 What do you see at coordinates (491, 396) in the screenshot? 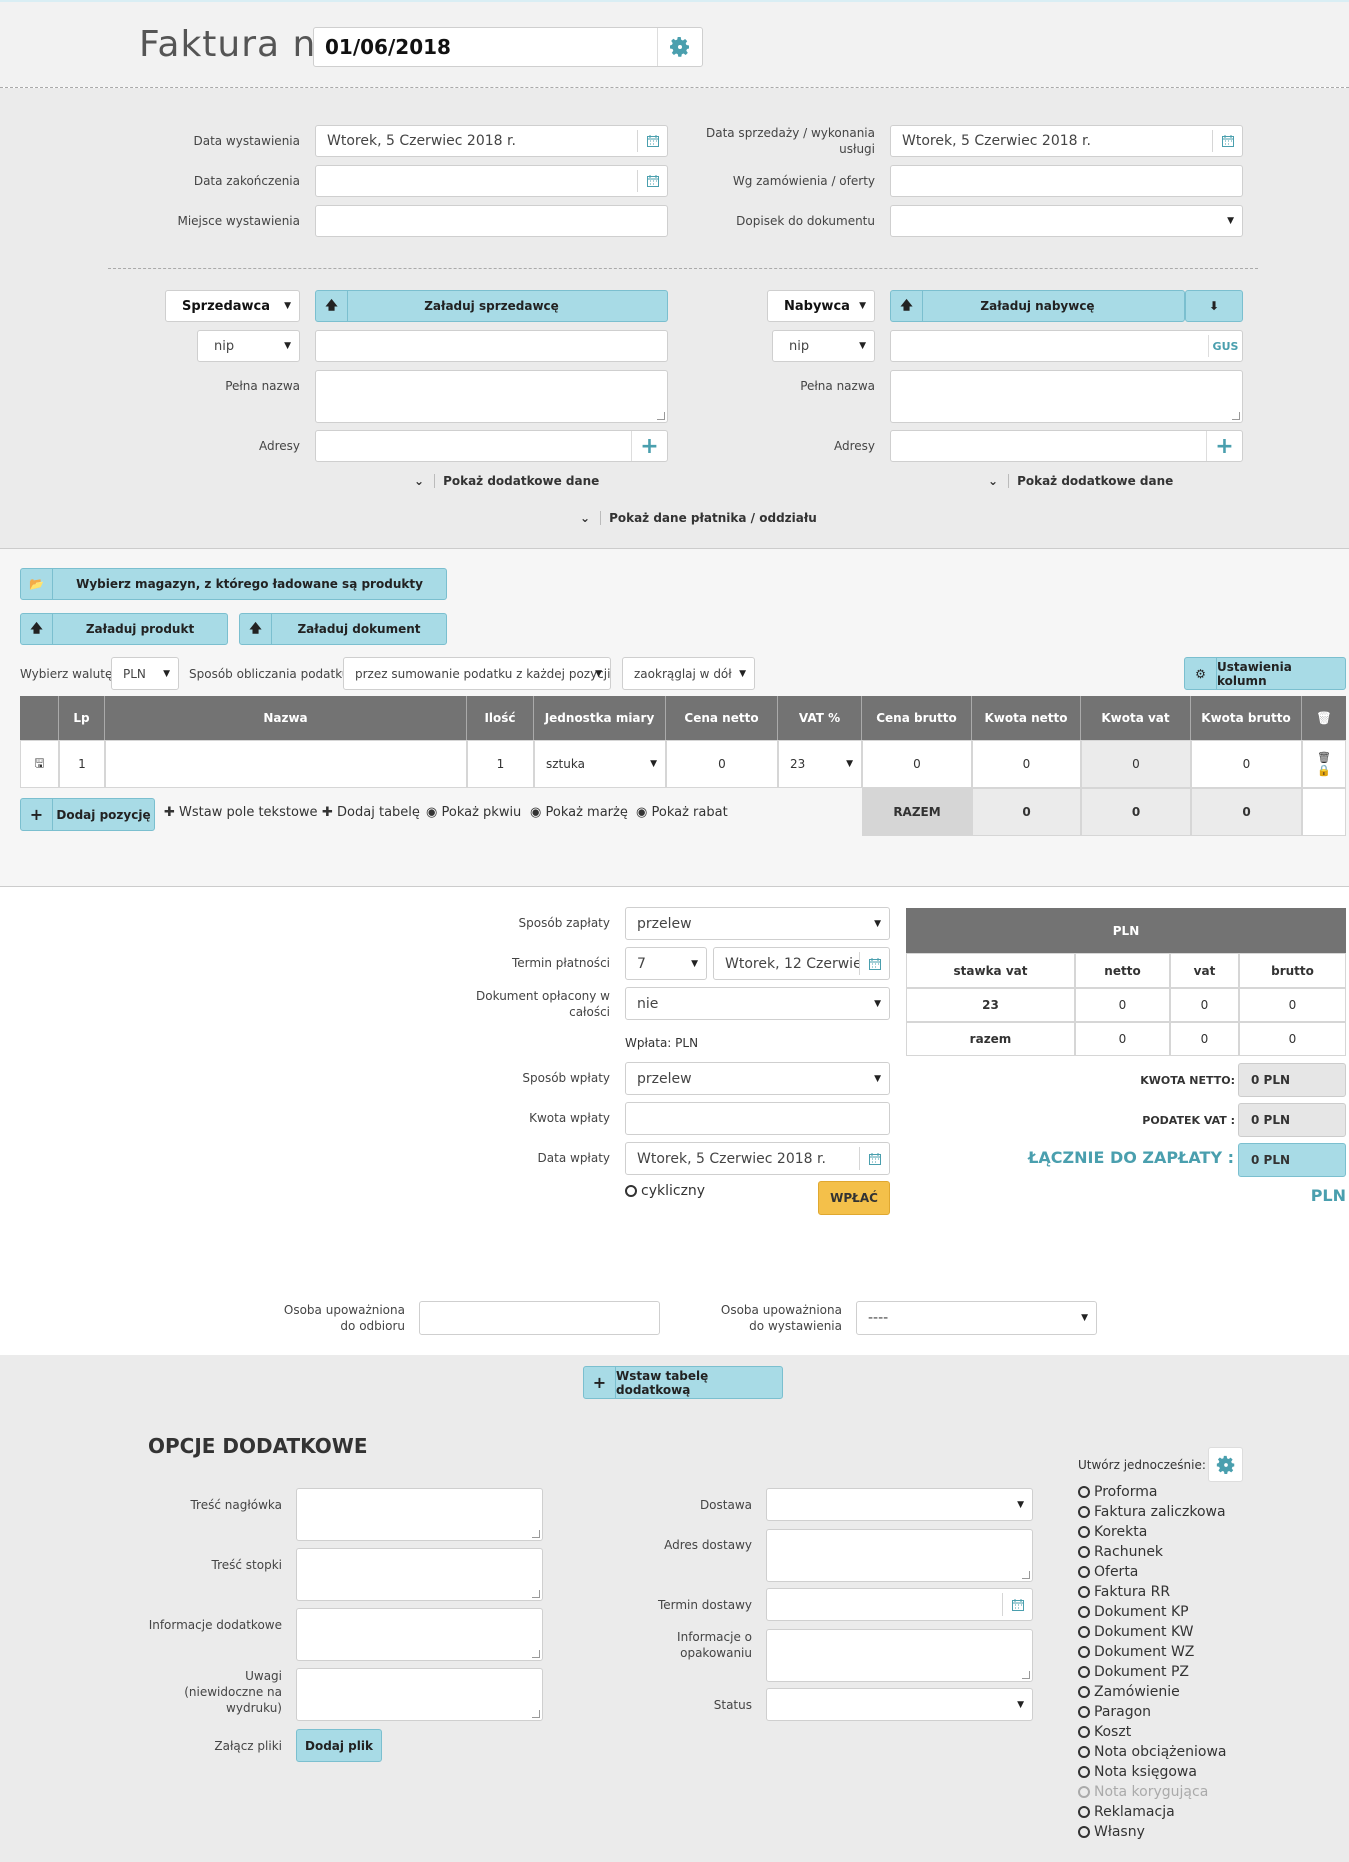
I see `seller-fullname-input` at bounding box center [491, 396].